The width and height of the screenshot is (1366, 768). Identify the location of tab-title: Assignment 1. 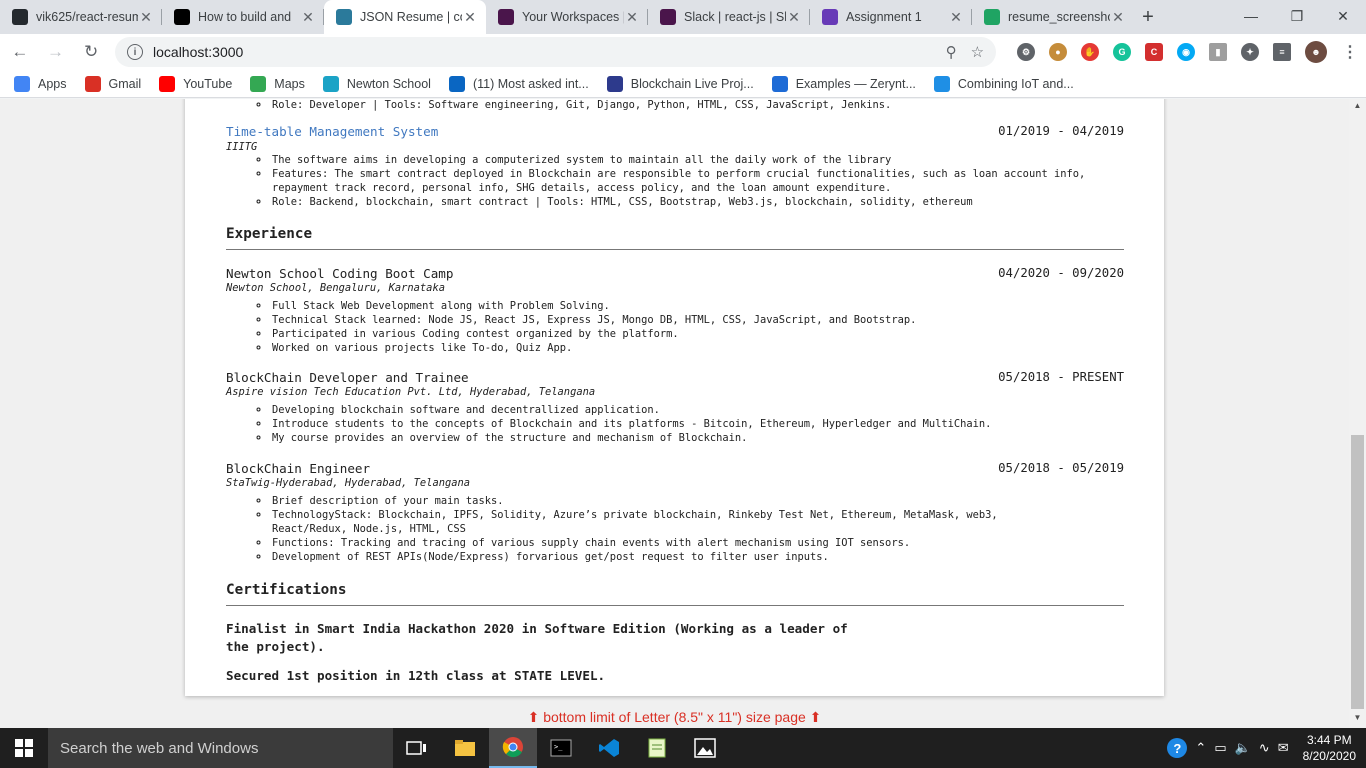
(884, 17).